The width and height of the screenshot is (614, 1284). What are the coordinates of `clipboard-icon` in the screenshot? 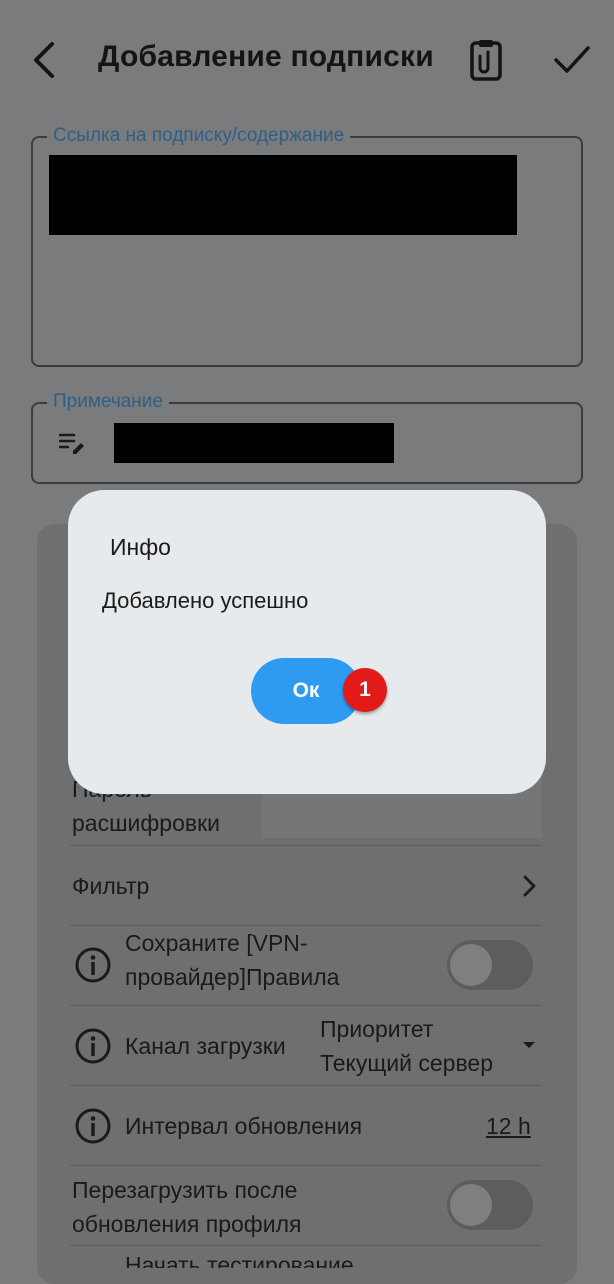 It's located at (486, 60).